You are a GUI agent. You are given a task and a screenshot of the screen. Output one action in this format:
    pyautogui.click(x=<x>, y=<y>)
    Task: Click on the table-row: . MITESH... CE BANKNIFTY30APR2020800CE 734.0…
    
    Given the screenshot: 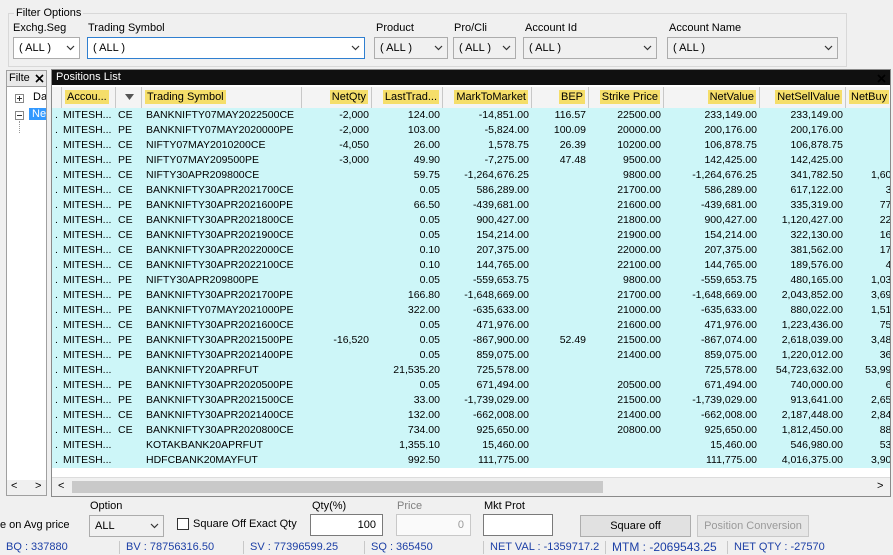 What is the action you would take?
    pyautogui.click(x=471, y=430)
    